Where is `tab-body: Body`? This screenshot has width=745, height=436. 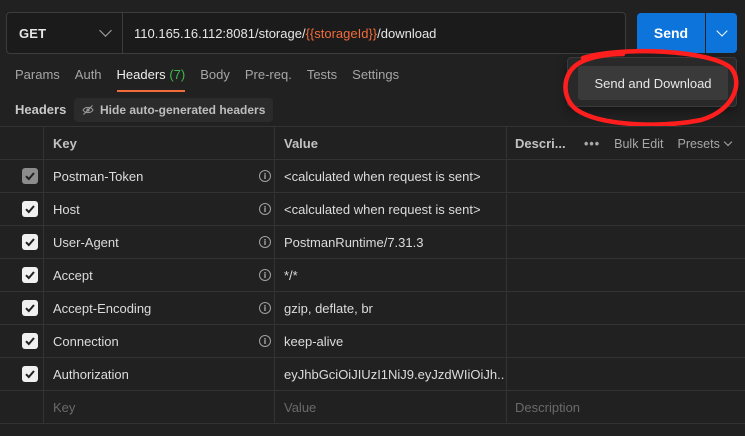 tab-body: Body is located at coordinates (215, 79).